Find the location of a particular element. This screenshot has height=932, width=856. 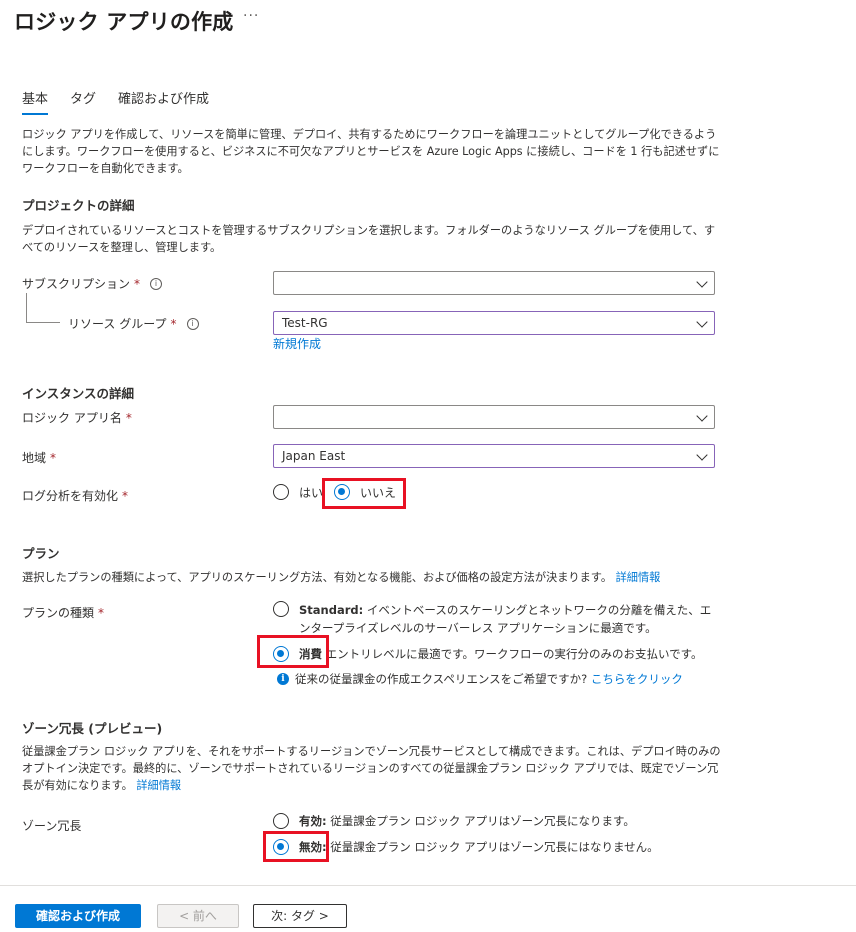

legacy-note-text: 従来の従量課金の作成エクスペリエンスをご希望ですか? is located at coordinates (441, 679).